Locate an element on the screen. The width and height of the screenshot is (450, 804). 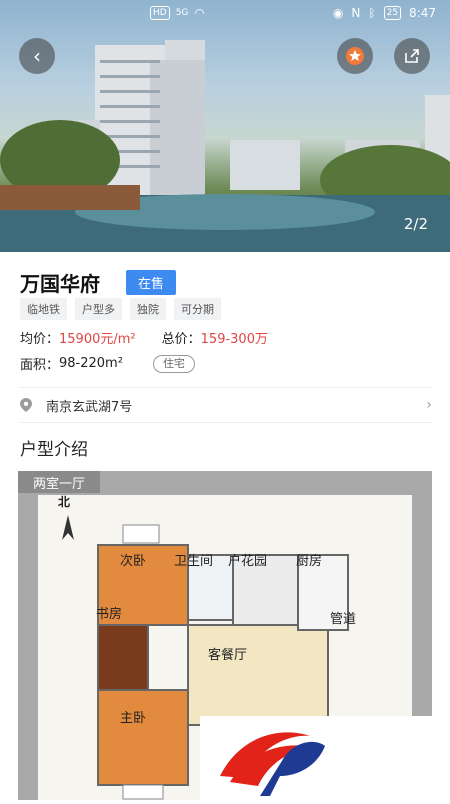
image-counter: 2/2 is located at coordinates (415, 224).